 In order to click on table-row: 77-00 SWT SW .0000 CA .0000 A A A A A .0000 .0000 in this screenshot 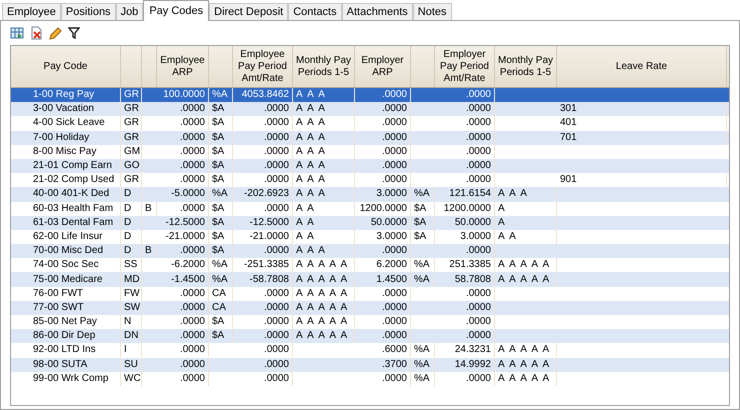, I will do `click(370, 307)`.